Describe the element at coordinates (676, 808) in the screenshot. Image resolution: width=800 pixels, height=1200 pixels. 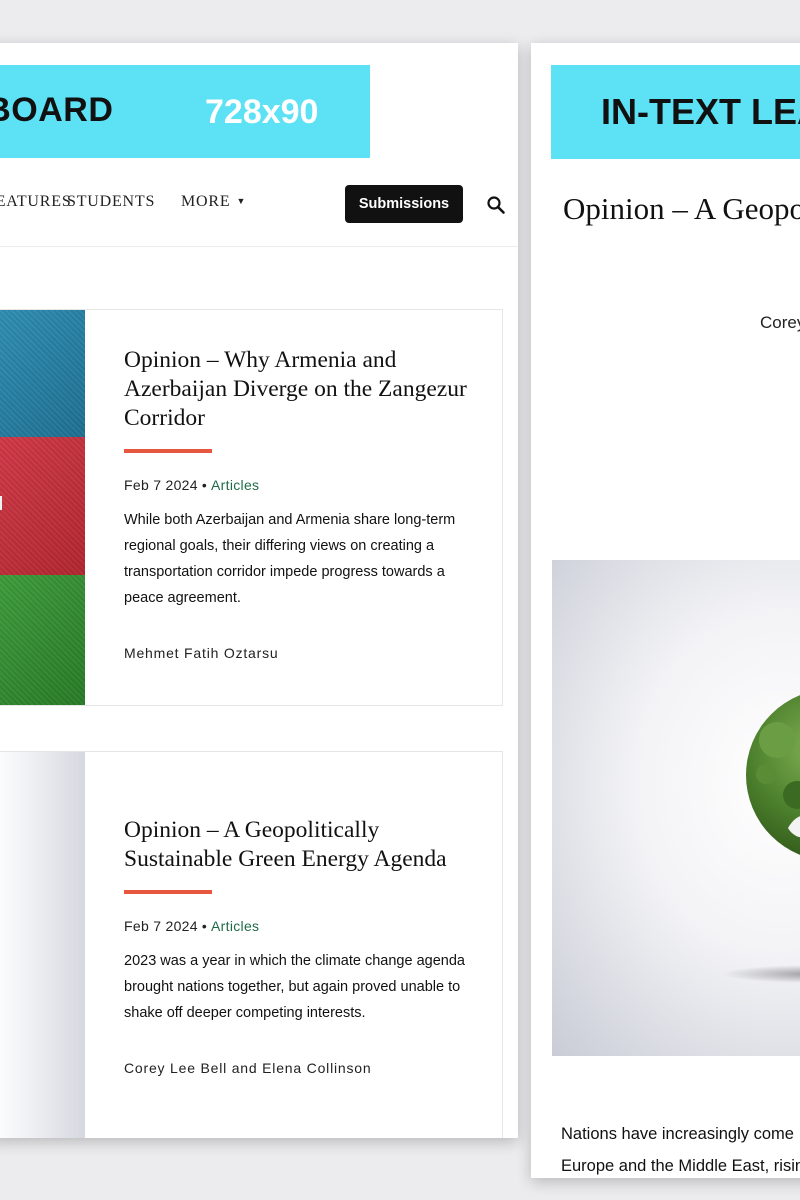
I see `tree-globe-image` at that location.